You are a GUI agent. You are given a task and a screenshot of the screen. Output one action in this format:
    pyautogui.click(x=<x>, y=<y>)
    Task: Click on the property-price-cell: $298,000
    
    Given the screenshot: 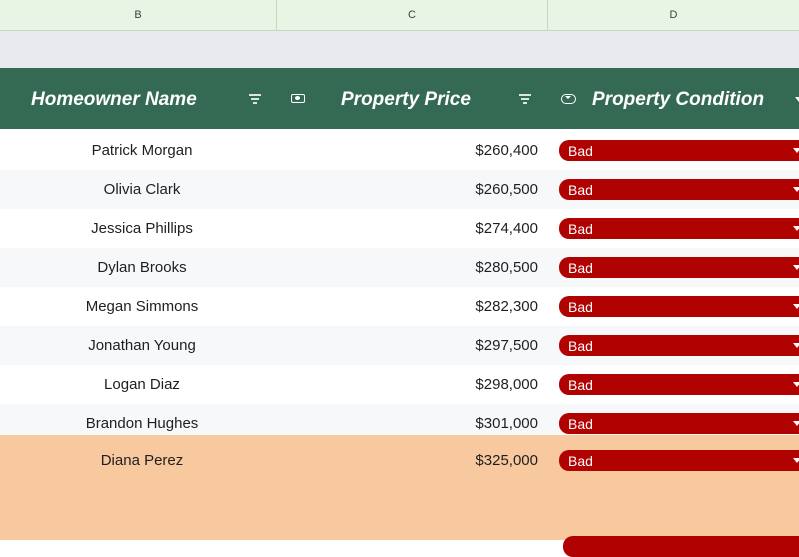 What is the action you would take?
    pyautogui.click(x=411, y=384)
    